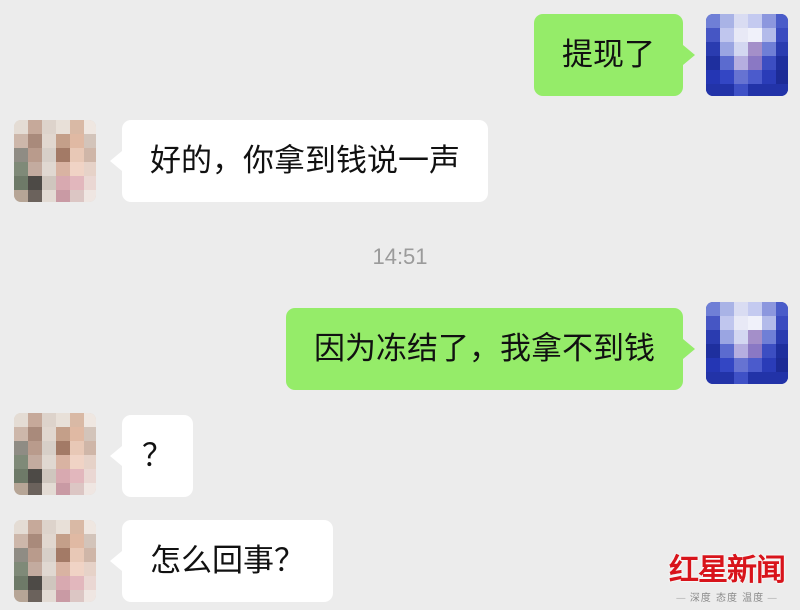  I want to click on message-text: 因为冻结了，我拿不到钱, so click(484, 348).